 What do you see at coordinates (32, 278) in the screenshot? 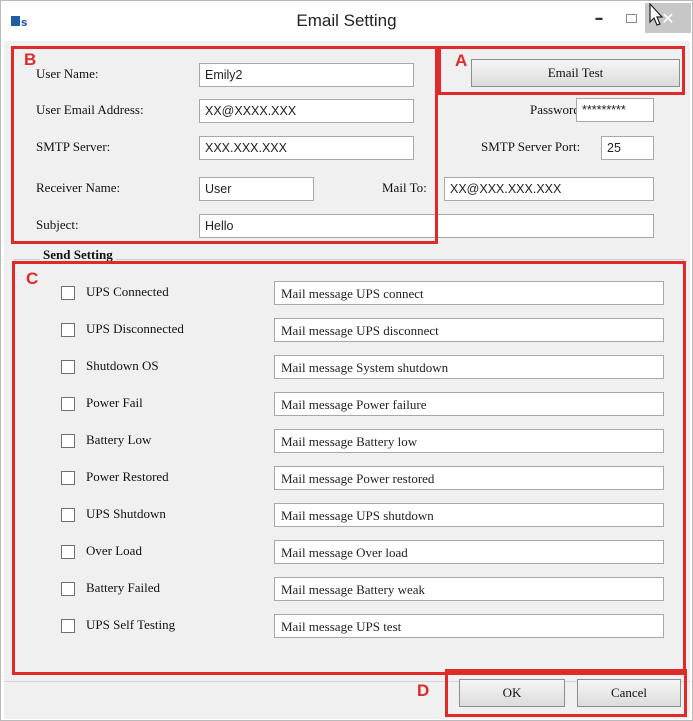
I see `annotation-letter-c: C` at bounding box center [32, 278].